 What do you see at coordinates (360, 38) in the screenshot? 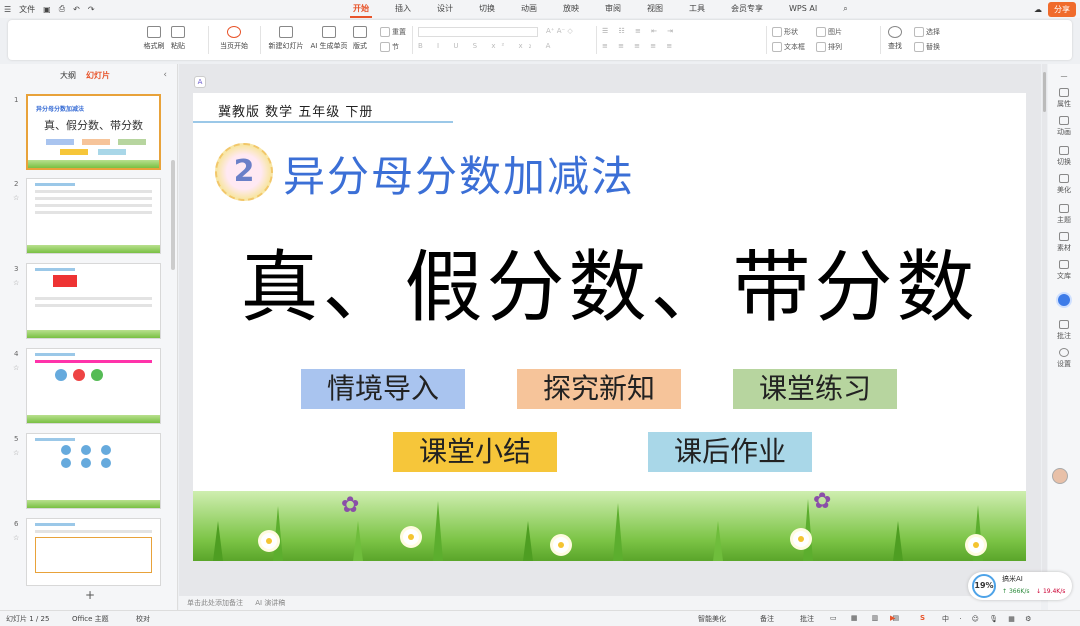
I see `layout-button: 版式` at bounding box center [360, 38].